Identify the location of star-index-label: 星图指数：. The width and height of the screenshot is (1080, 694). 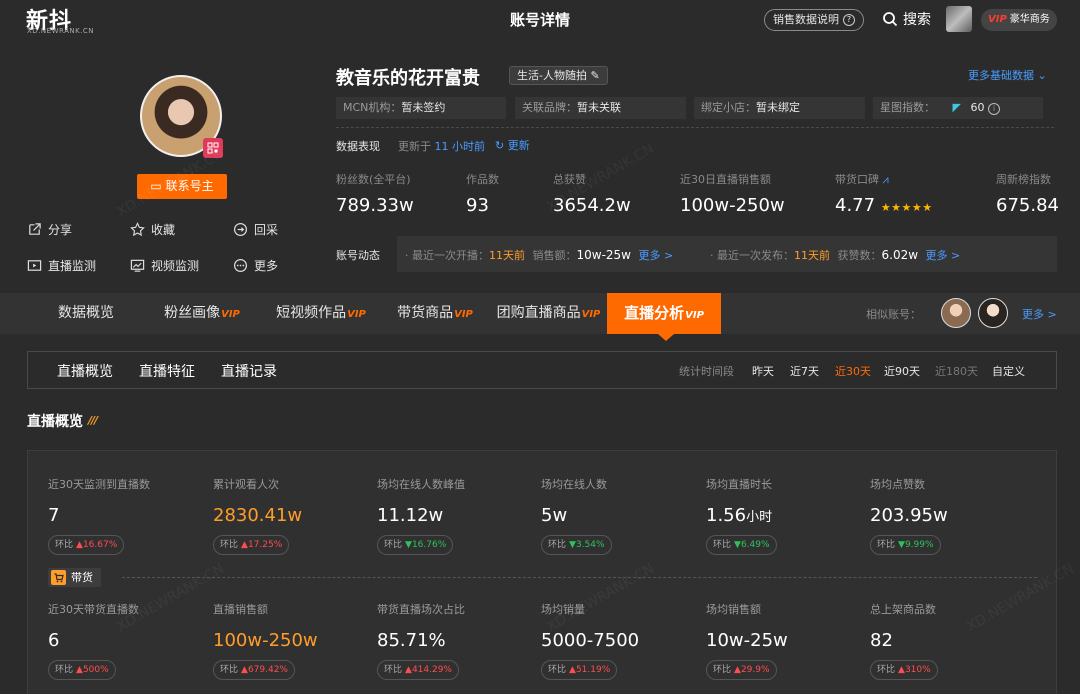
(907, 107).